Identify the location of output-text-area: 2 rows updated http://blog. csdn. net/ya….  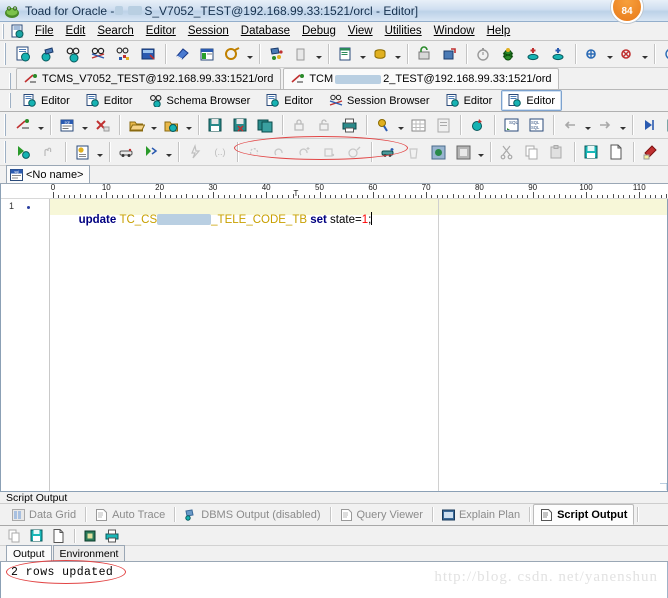
(334, 579).